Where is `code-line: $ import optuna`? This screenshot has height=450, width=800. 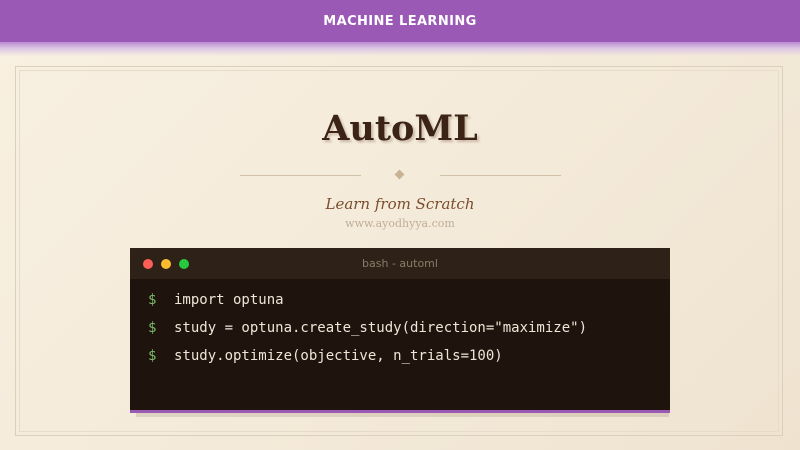
code-line: $ import optuna is located at coordinates (216, 300).